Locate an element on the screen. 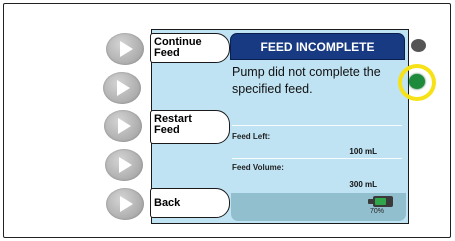 The image size is (455, 241). side-button-1-play-icon is located at coordinates (125, 49).